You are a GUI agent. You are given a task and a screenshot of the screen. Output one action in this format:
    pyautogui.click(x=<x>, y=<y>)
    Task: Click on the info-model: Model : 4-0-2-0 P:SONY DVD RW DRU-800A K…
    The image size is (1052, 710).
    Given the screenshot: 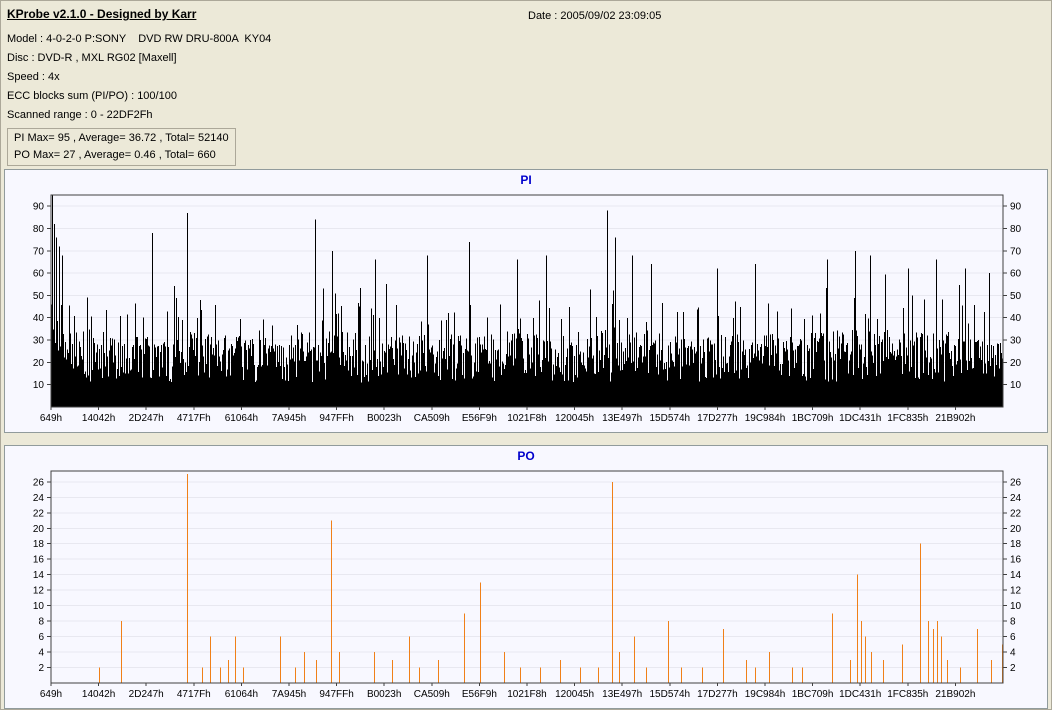 What is the action you would take?
    pyautogui.click(x=139, y=39)
    